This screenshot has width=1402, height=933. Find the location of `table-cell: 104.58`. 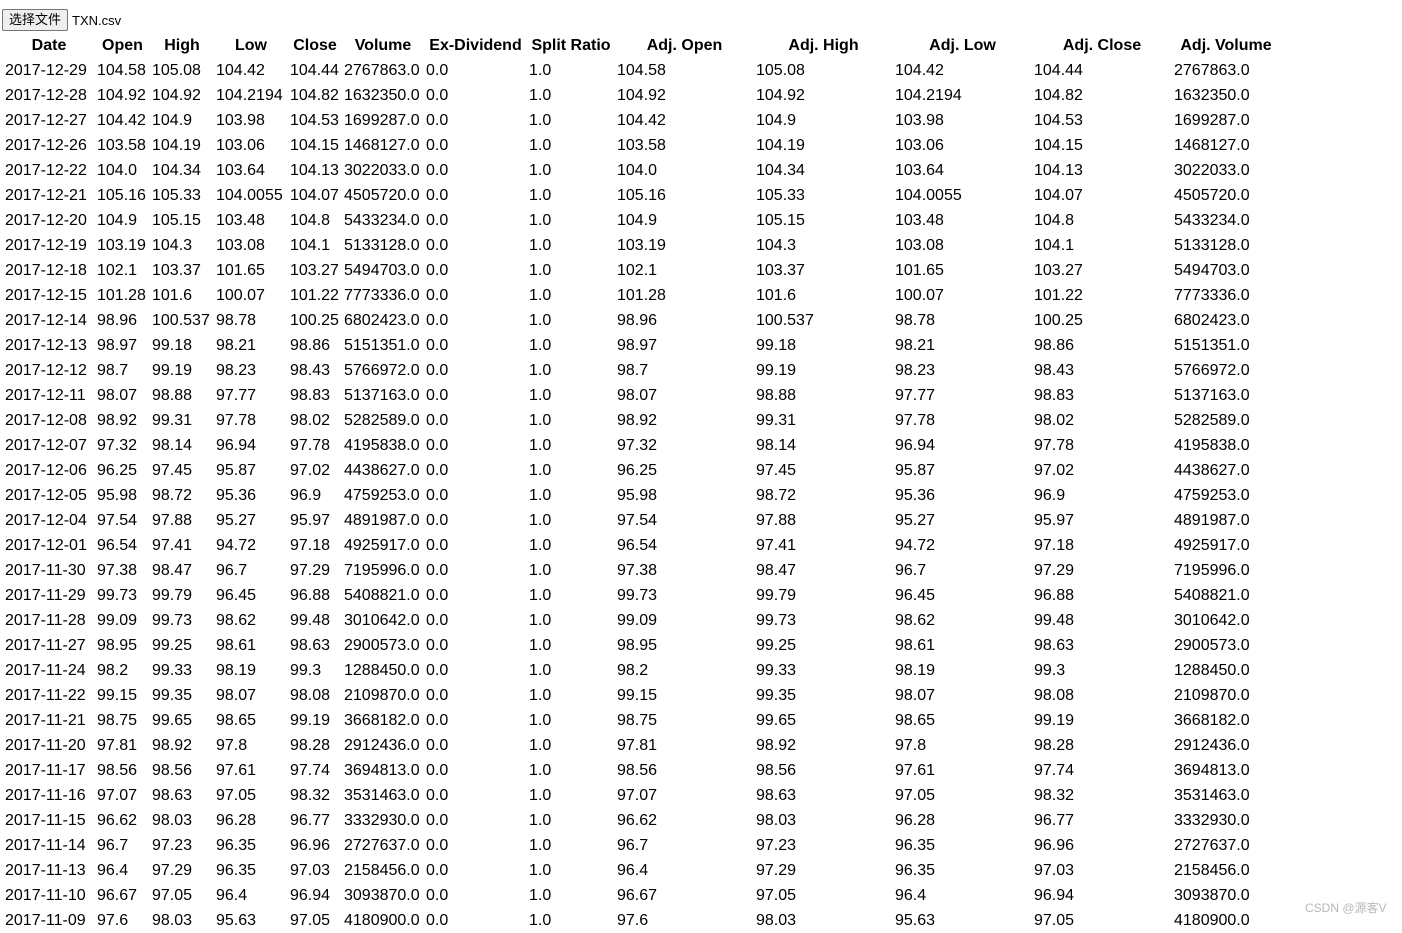

table-cell: 104.58 is located at coordinates (121, 70).